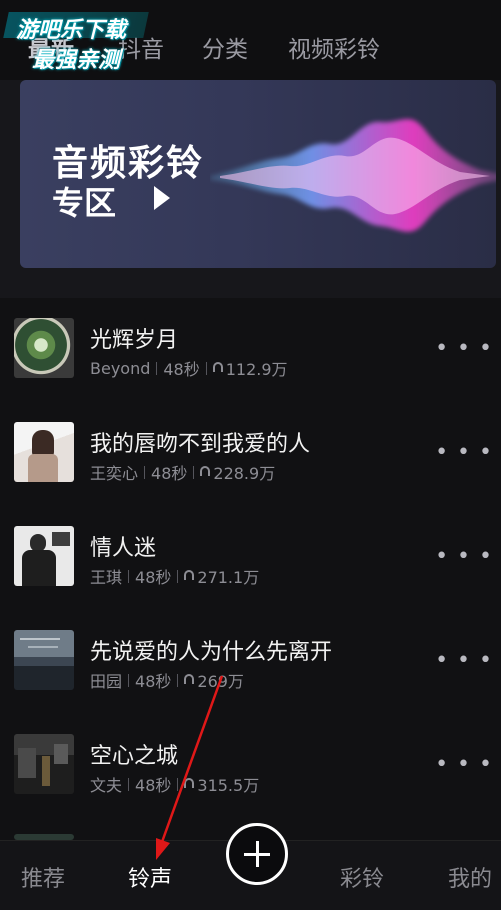 The image size is (501, 910). What do you see at coordinates (220, 681) in the screenshot?
I see `song-plays: 269万` at bounding box center [220, 681].